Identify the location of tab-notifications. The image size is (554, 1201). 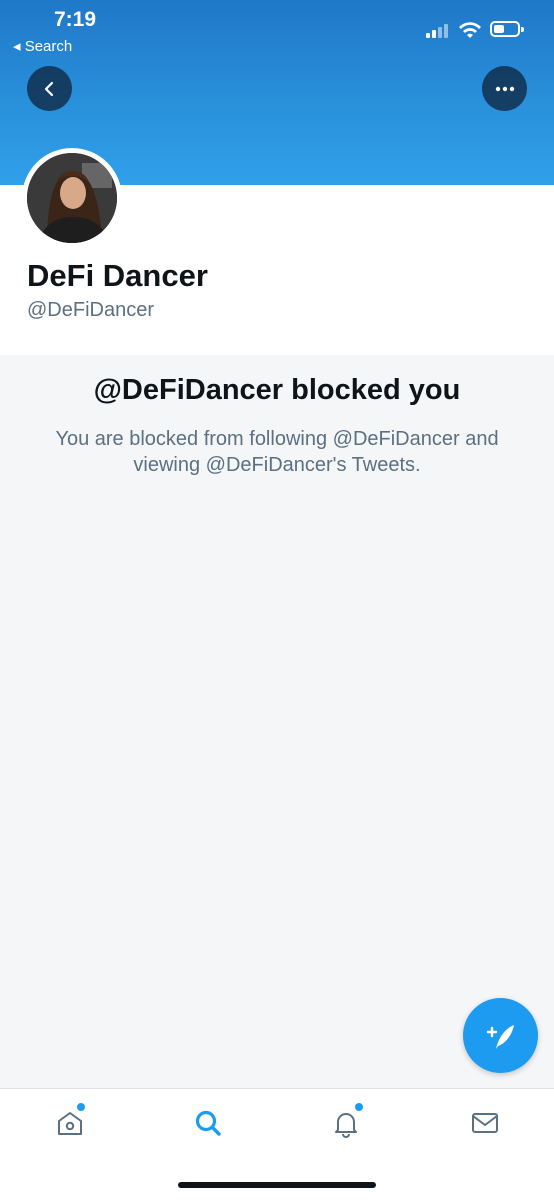
(346, 1123).